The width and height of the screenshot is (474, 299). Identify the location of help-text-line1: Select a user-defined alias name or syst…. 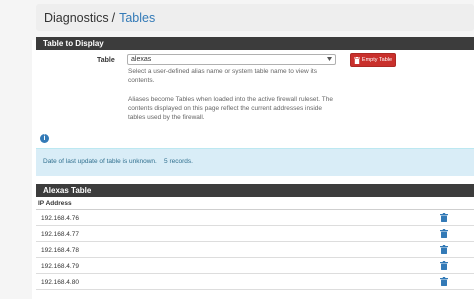
(222, 71).